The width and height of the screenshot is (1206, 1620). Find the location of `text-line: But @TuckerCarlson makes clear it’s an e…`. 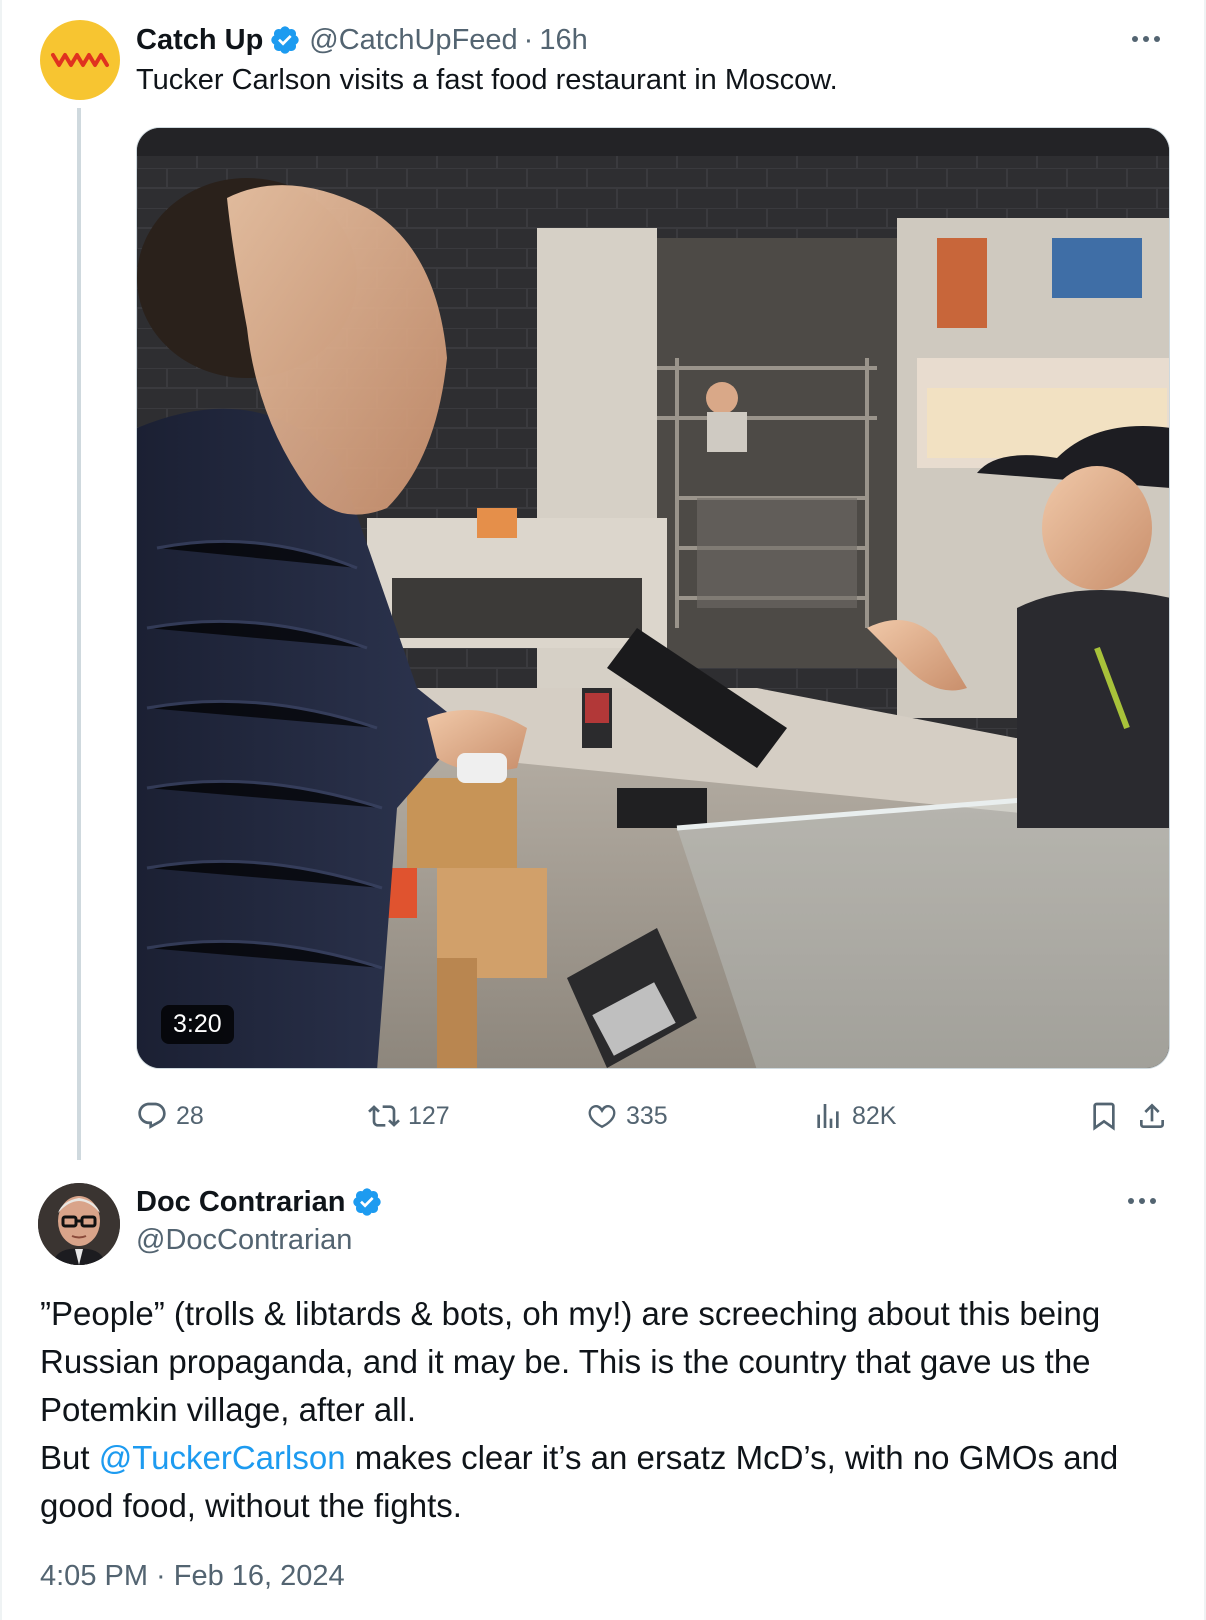

text-line: But @TuckerCarlson makes clear it’s an e… is located at coordinates (610, 1458).